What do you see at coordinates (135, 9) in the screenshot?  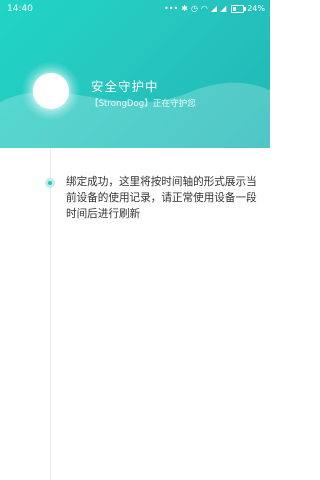 I see `status-bar: 14:40 ••• ✱ ◷ ◠ ◢ ◢ 24%` at bounding box center [135, 9].